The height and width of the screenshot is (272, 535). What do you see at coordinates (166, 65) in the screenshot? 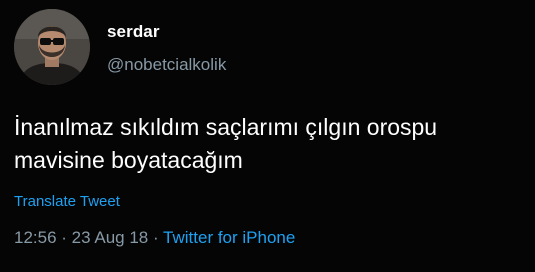
I see `user-handle: @nobetcialkolik` at bounding box center [166, 65].